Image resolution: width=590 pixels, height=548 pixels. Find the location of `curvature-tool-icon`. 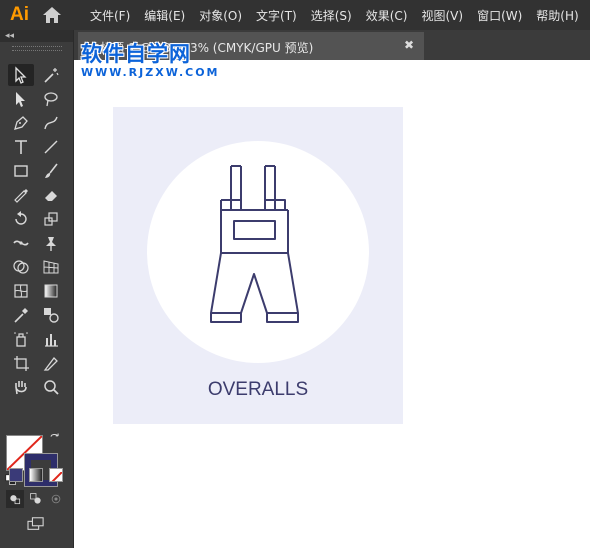

curvature-tool-icon is located at coordinates (51, 123).